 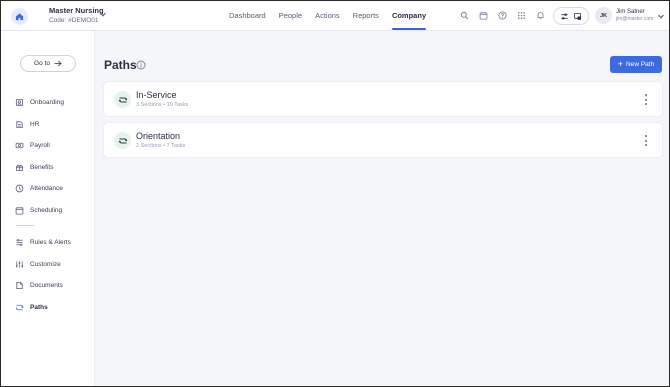 What do you see at coordinates (19, 167) in the screenshot?
I see `benefits-icon` at bounding box center [19, 167].